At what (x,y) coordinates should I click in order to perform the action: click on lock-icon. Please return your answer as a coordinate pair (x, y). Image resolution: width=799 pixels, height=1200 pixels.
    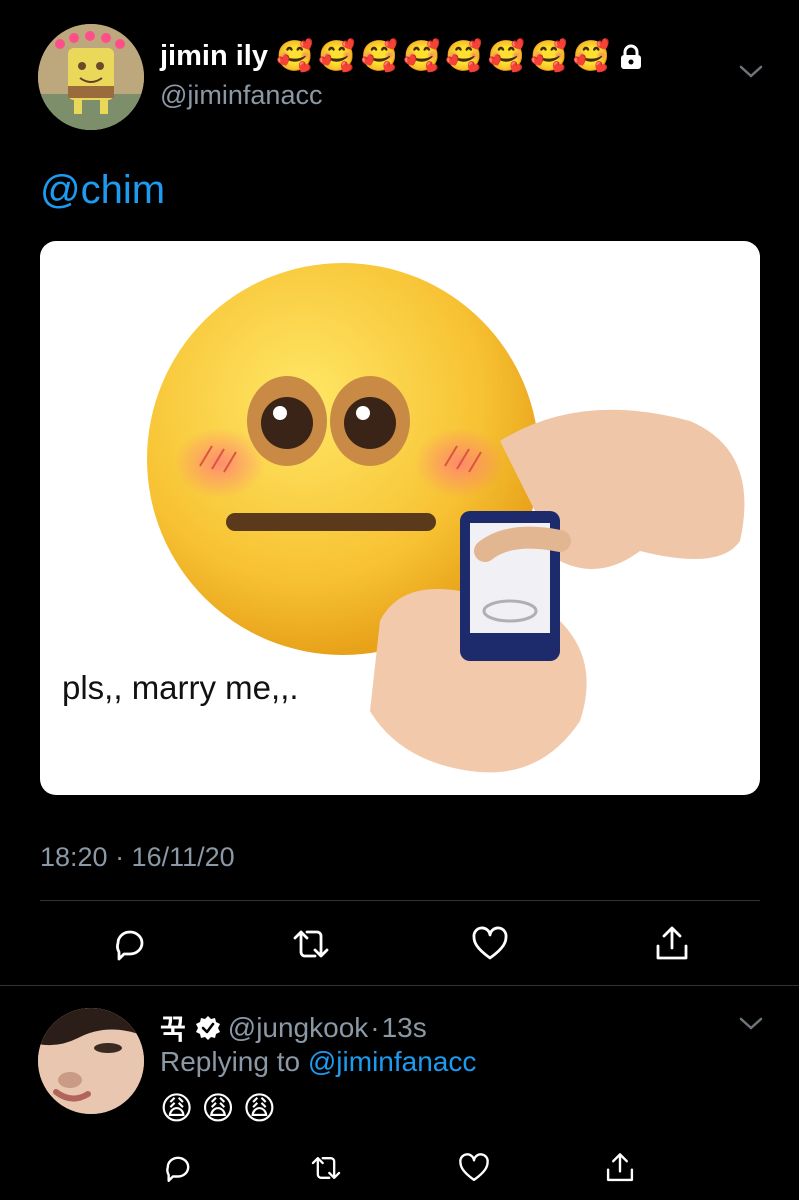
    Looking at the image, I should click on (630, 56).